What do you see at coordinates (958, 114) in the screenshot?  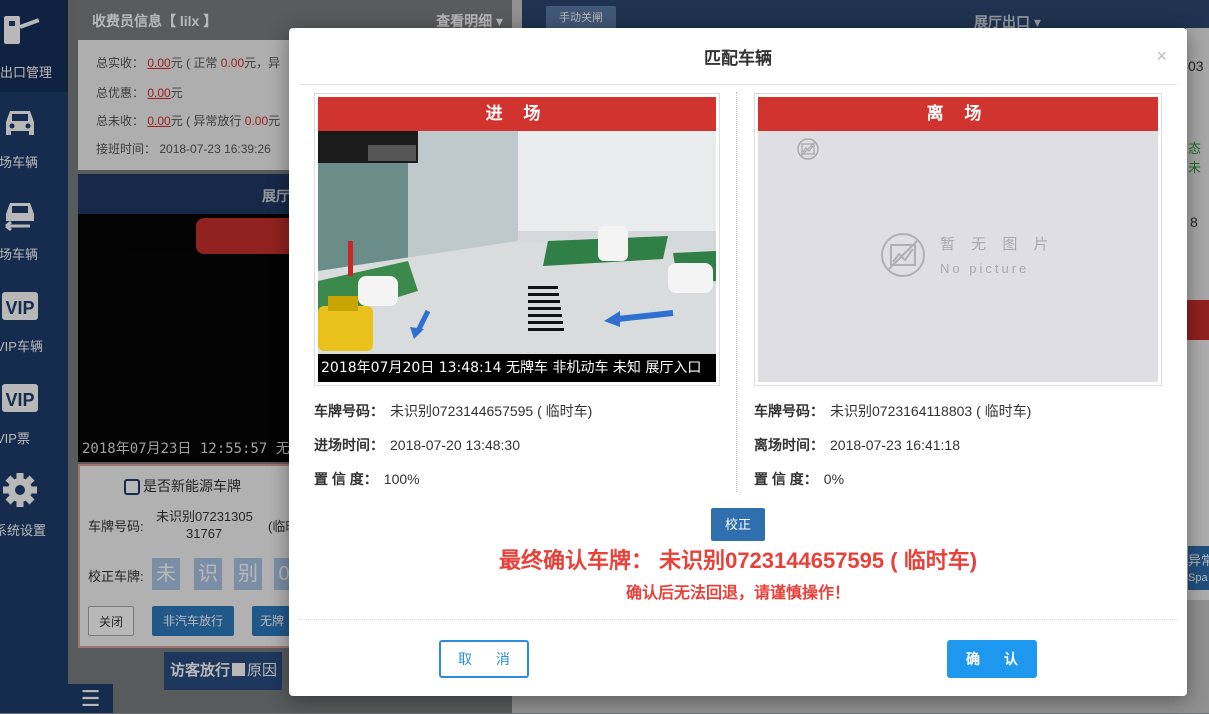 I see `exit-banner: 离 场` at bounding box center [958, 114].